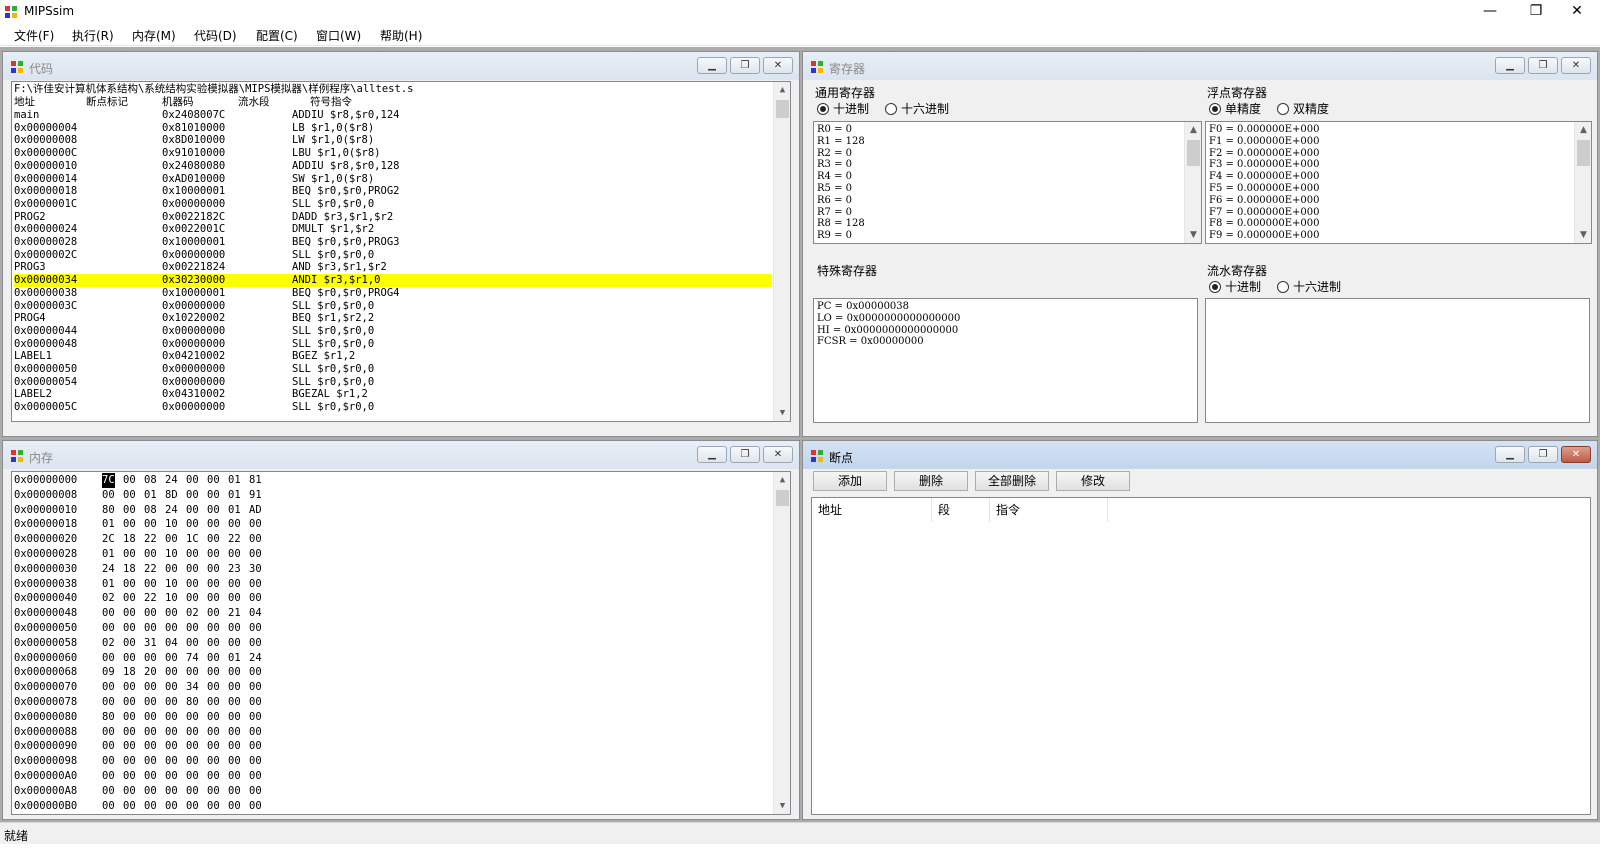  What do you see at coordinates (1490, 12) in the screenshot?
I see `minimize-button: —` at bounding box center [1490, 12].